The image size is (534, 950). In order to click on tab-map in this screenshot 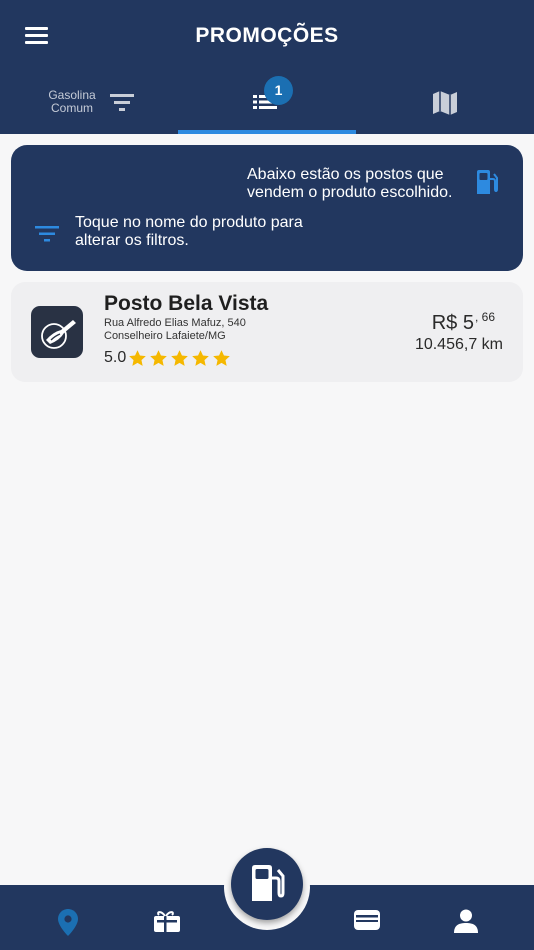, I will do `click(445, 103)`.